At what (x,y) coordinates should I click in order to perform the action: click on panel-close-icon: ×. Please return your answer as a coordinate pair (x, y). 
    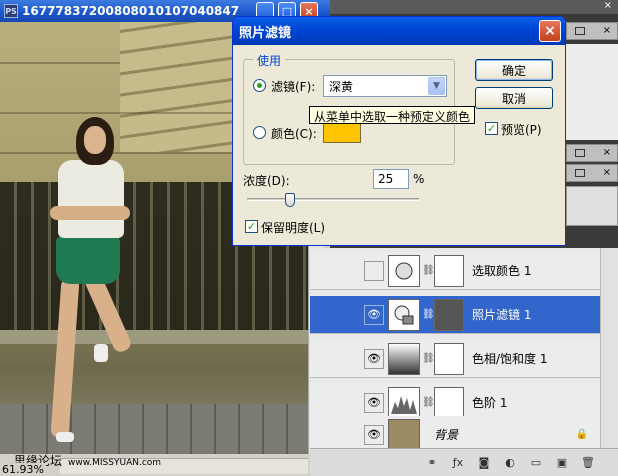
    Looking at the image, I should click on (608, 5).